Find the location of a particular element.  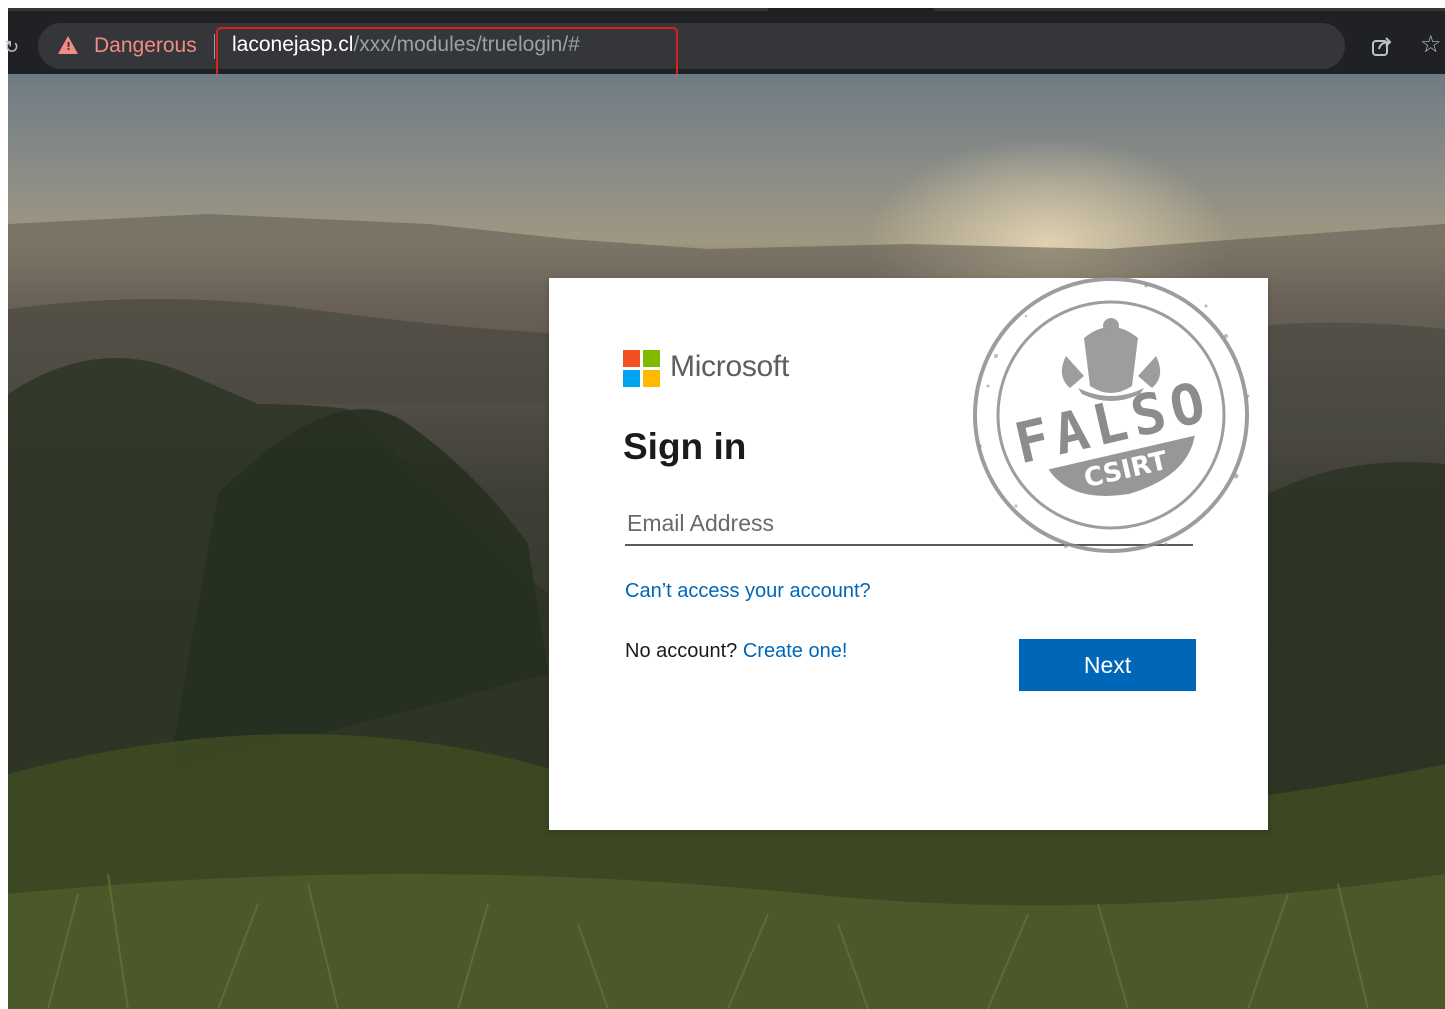

security-status-label: Dangerous is located at coordinates (145, 46).